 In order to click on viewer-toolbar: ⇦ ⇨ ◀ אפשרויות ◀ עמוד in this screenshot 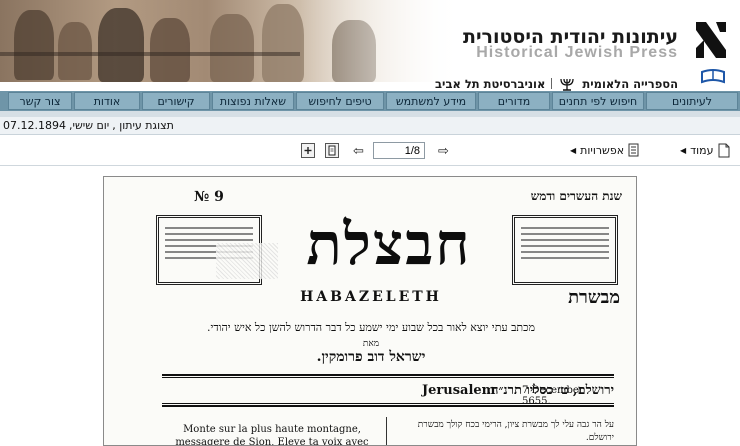, I will do `click(370, 151)`.